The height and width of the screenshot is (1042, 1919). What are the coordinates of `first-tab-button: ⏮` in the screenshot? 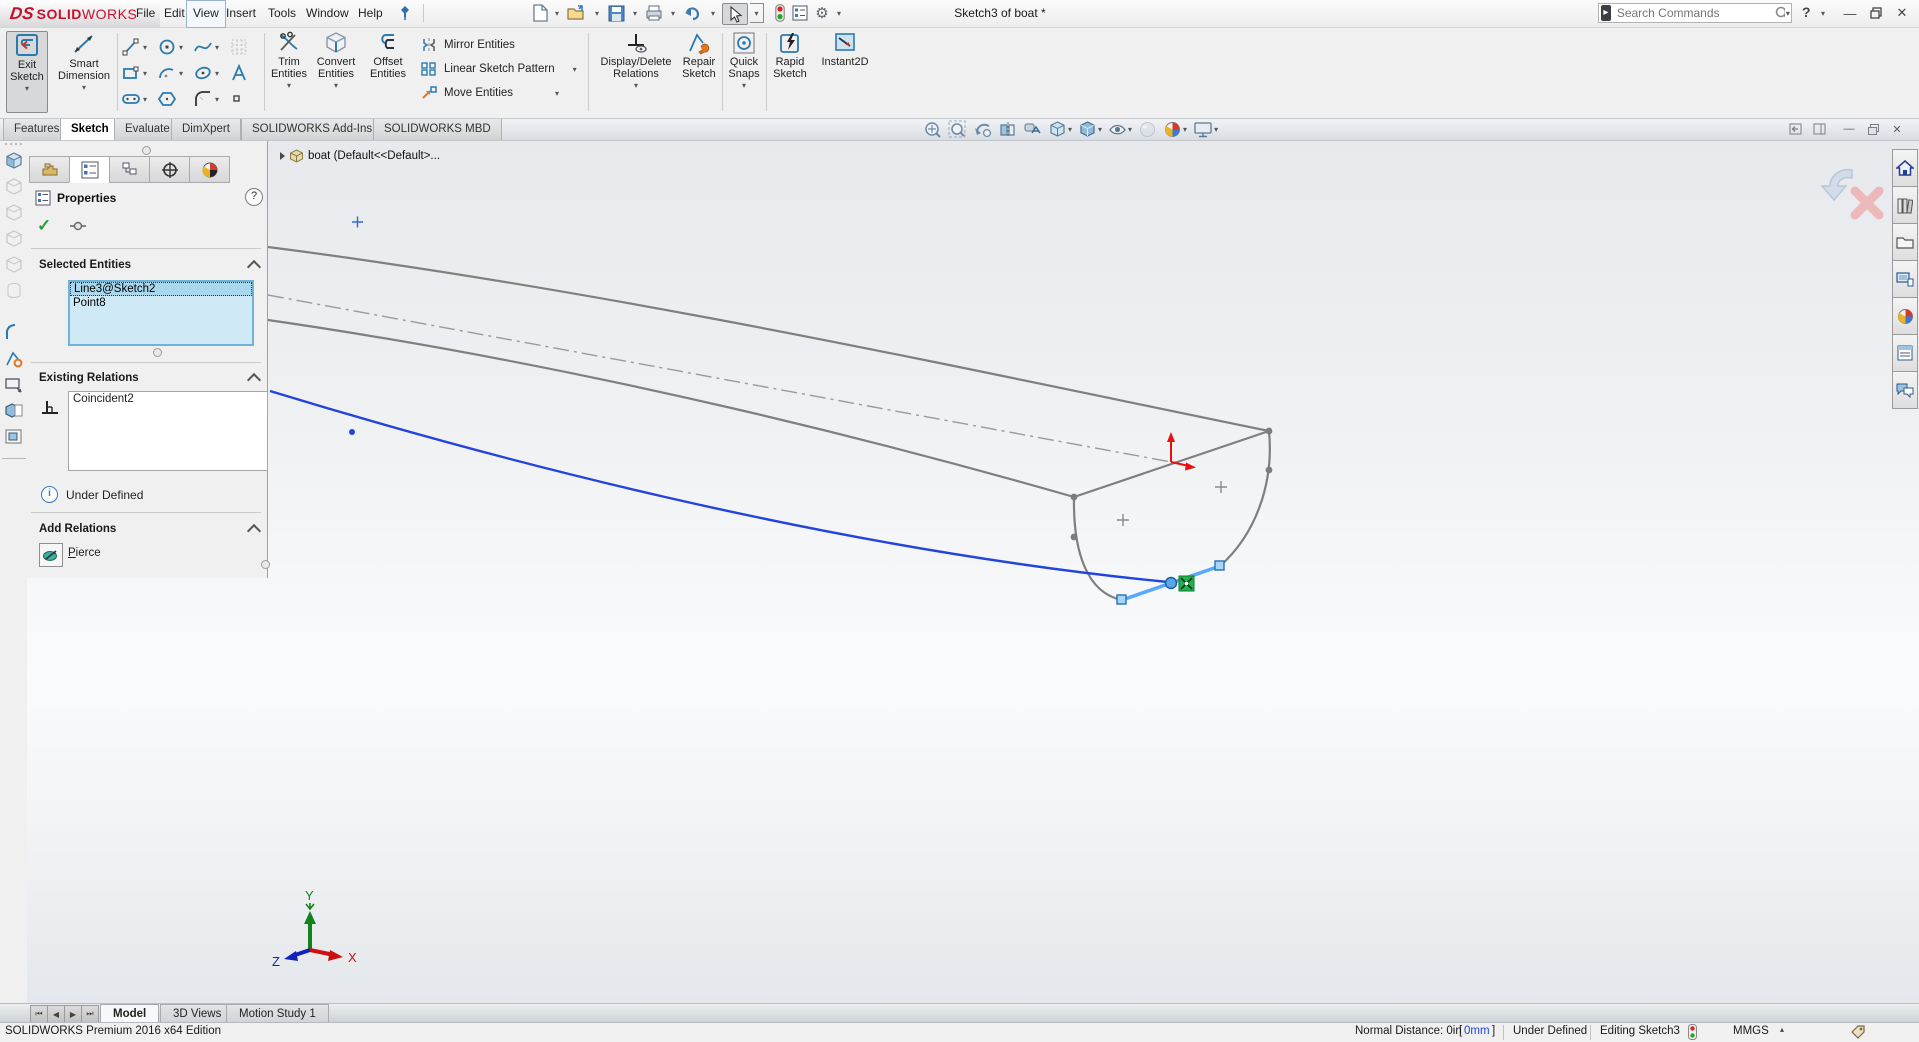 It's located at (39, 1014).